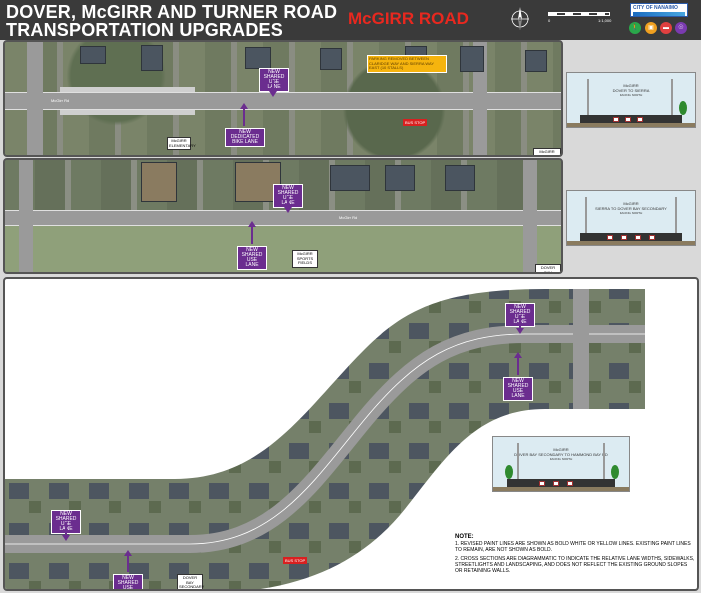  What do you see at coordinates (245, 137) in the screenshot?
I see `bike-lane-label: NEW DEDICATED BIKE LANE` at bounding box center [245, 137].